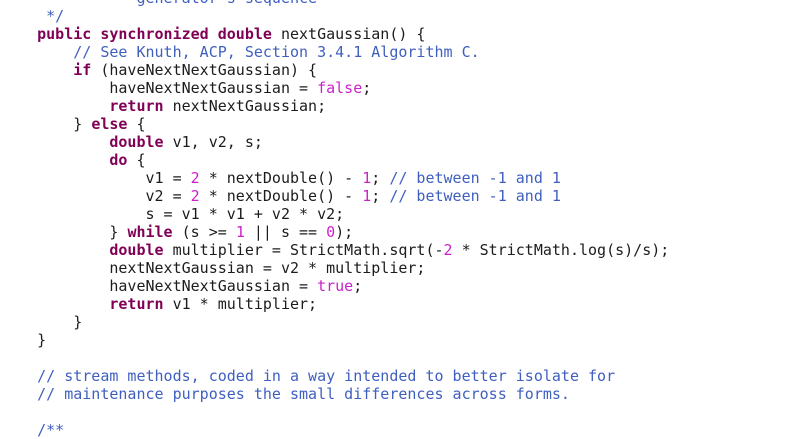 This screenshot has width=792, height=439. Describe the element at coordinates (154, 34) in the screenshot. I see `keyword-token: synchronized` at that location.